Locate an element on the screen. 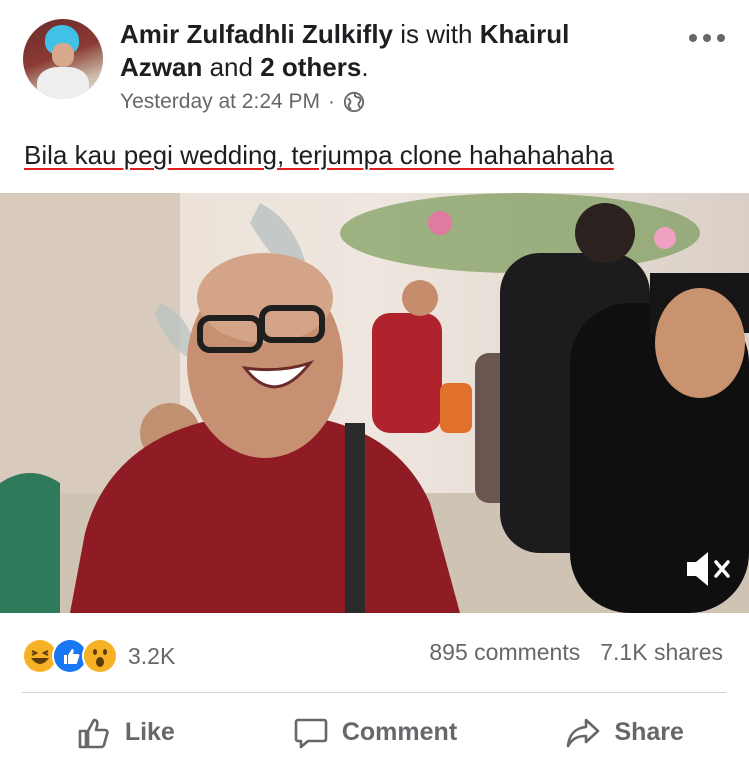 Image resolution: width=749 pixels, height=765 pixels. share-label: Share is located at coordinates (649, 732).